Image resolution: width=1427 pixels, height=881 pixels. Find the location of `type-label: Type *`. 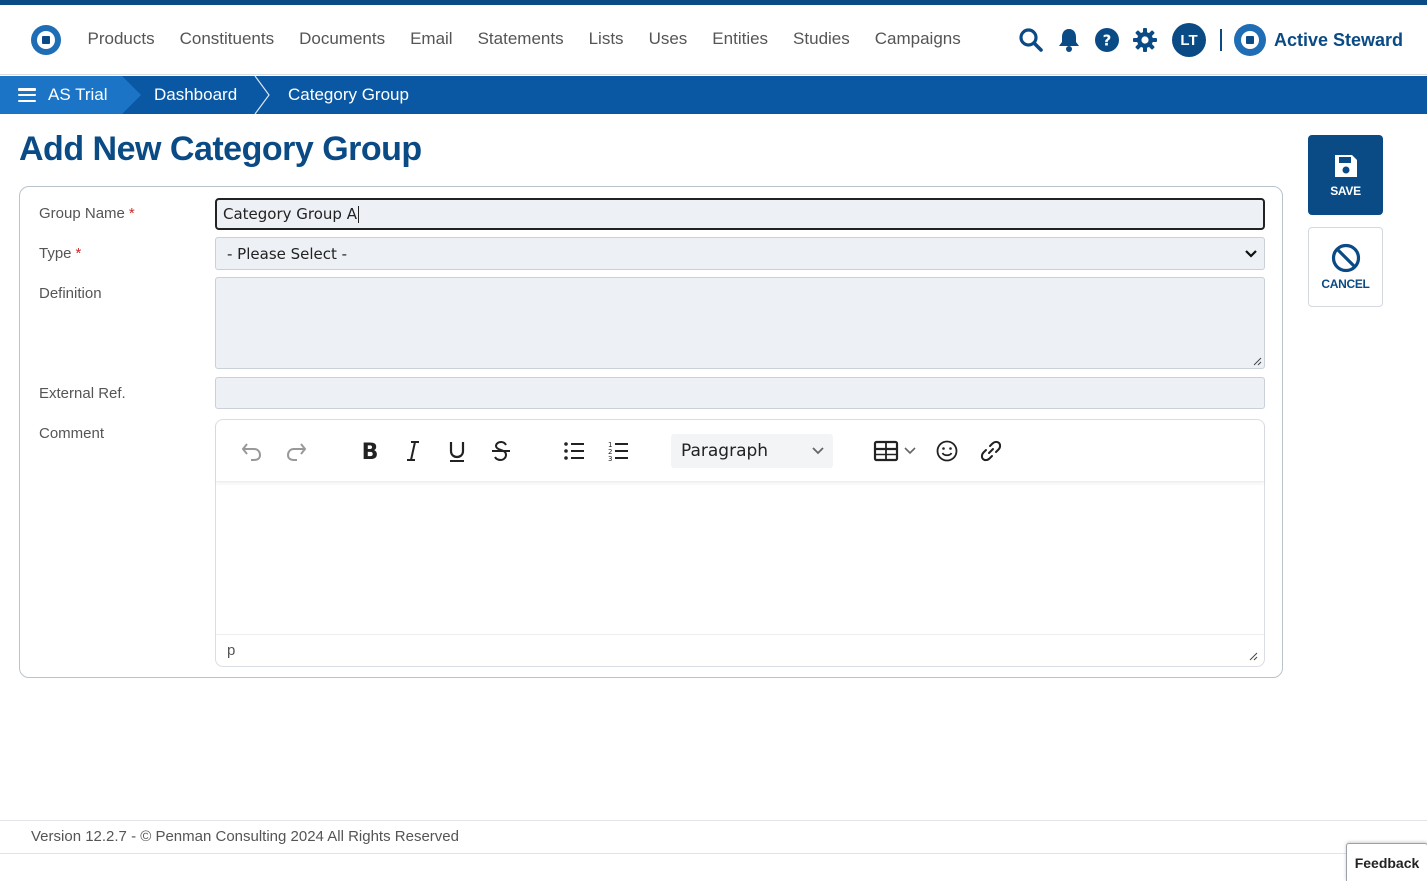

type-label: Type * is located at coordinates (60, 253).